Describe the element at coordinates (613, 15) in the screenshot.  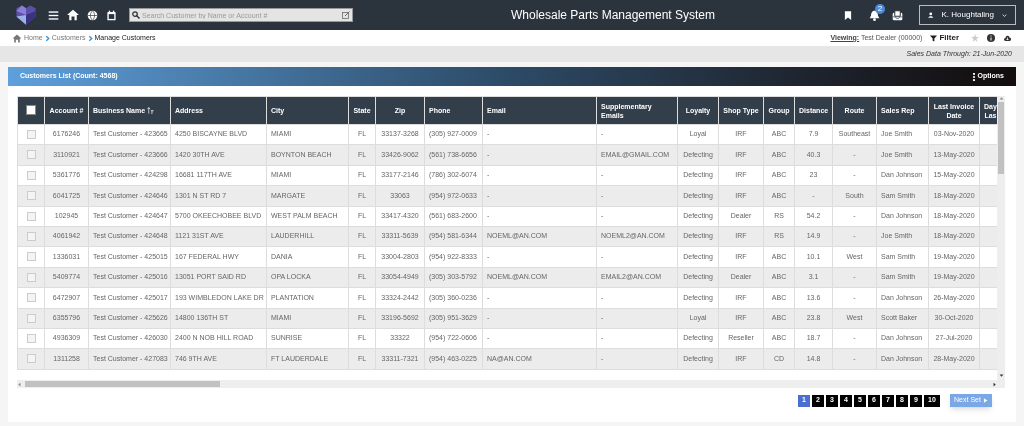
I see `app-title: Wholesale Parts Management System` at that location.